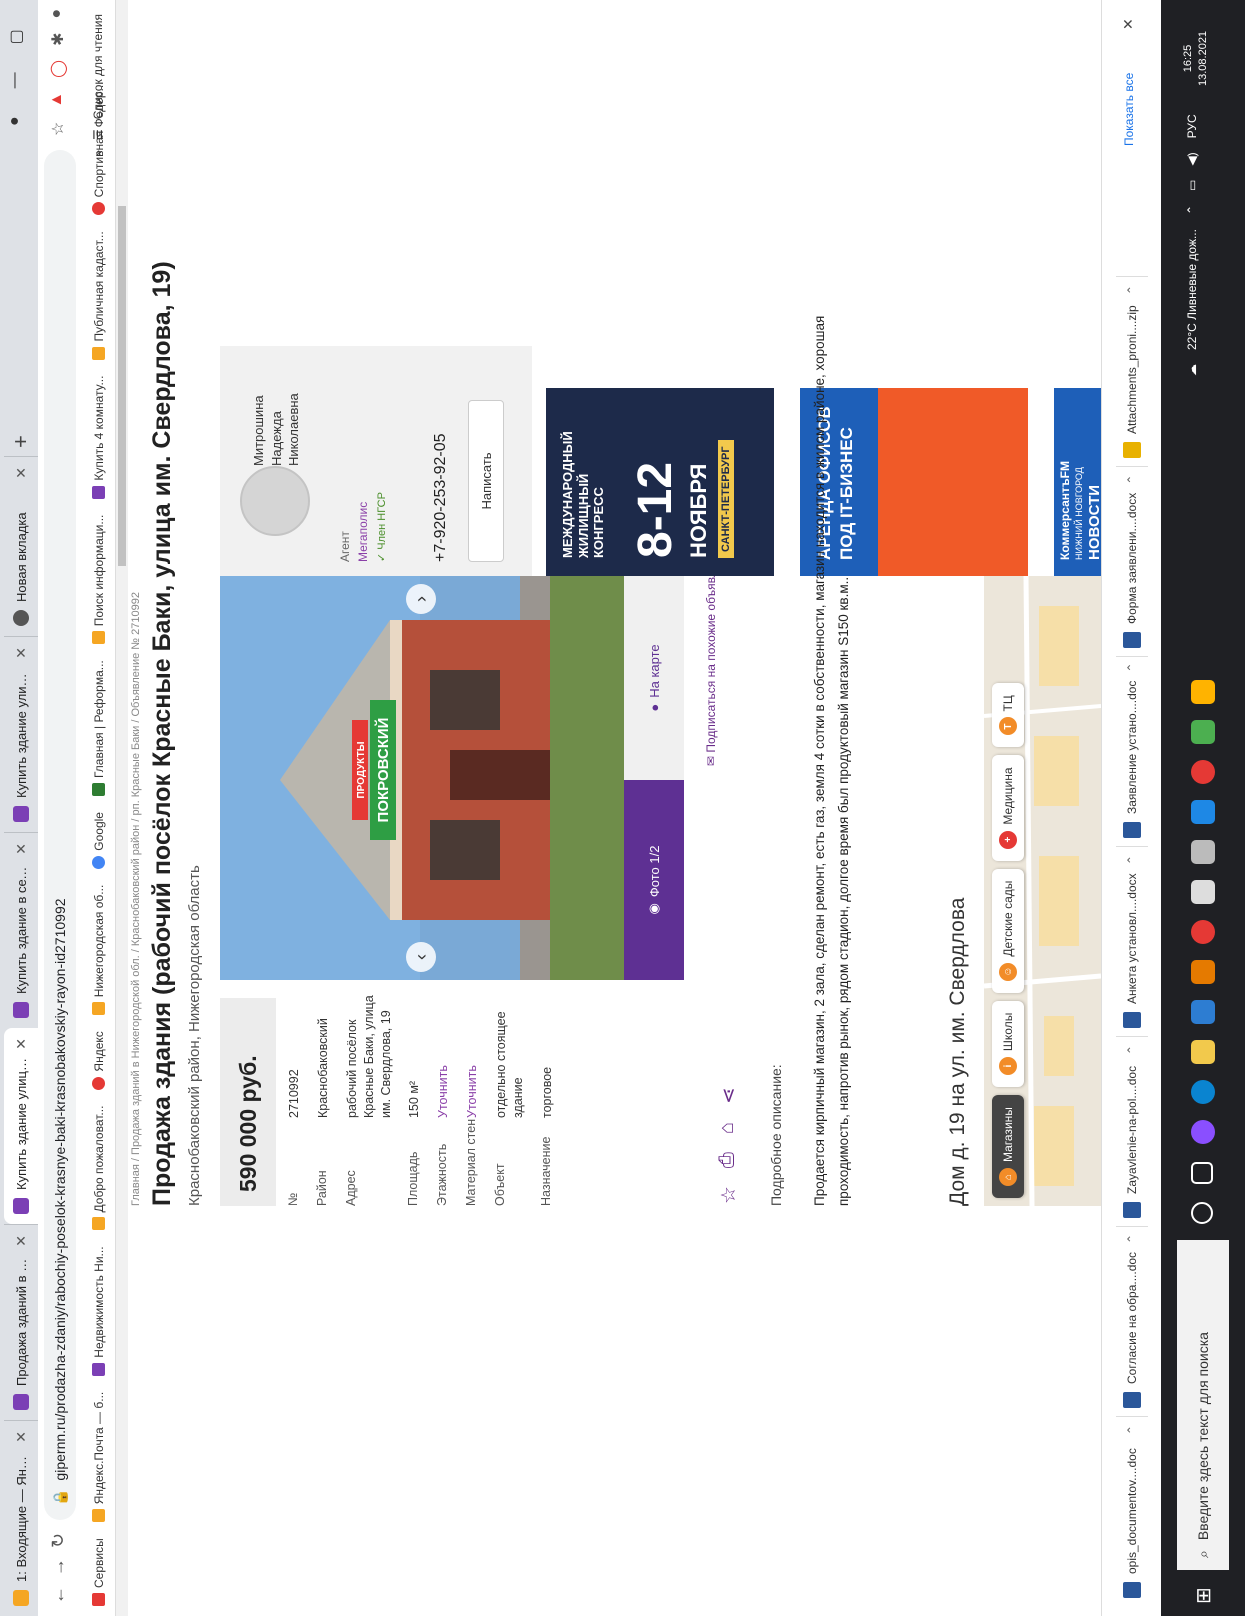 The image size is (1245, 1616). Describe the element at coordinates (1077, 482) in the screenshot. I see `ad-kommersant: КоммерсантъFM НИЖНИЙ НОВГОРОД НОВОСТИ` at that location.